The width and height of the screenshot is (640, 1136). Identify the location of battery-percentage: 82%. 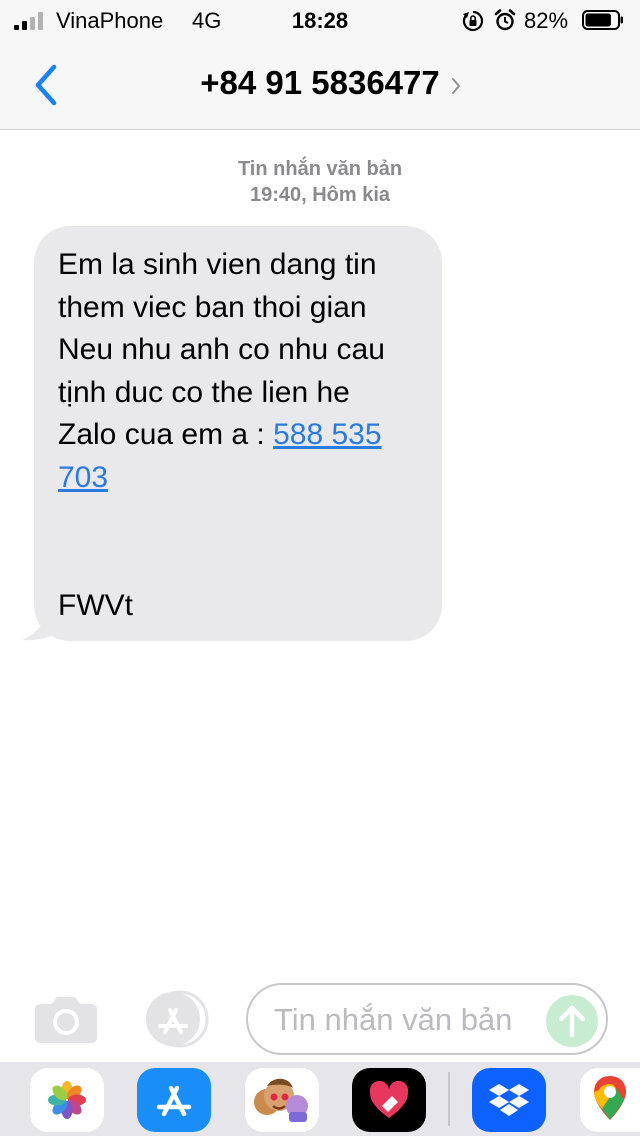
(546, 20).